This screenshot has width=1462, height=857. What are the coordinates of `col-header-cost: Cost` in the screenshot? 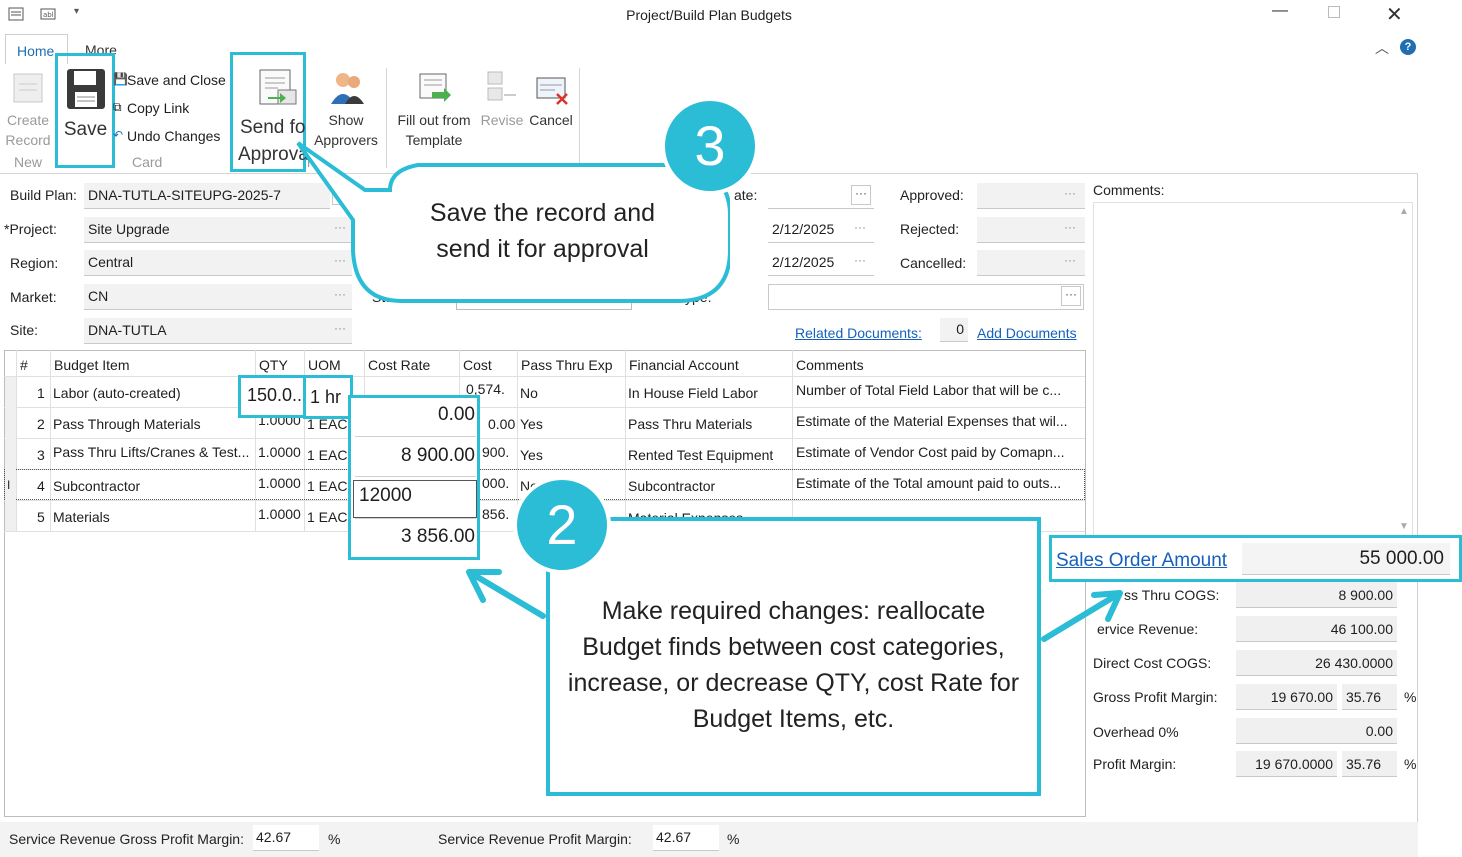 It's located at (477, 365).